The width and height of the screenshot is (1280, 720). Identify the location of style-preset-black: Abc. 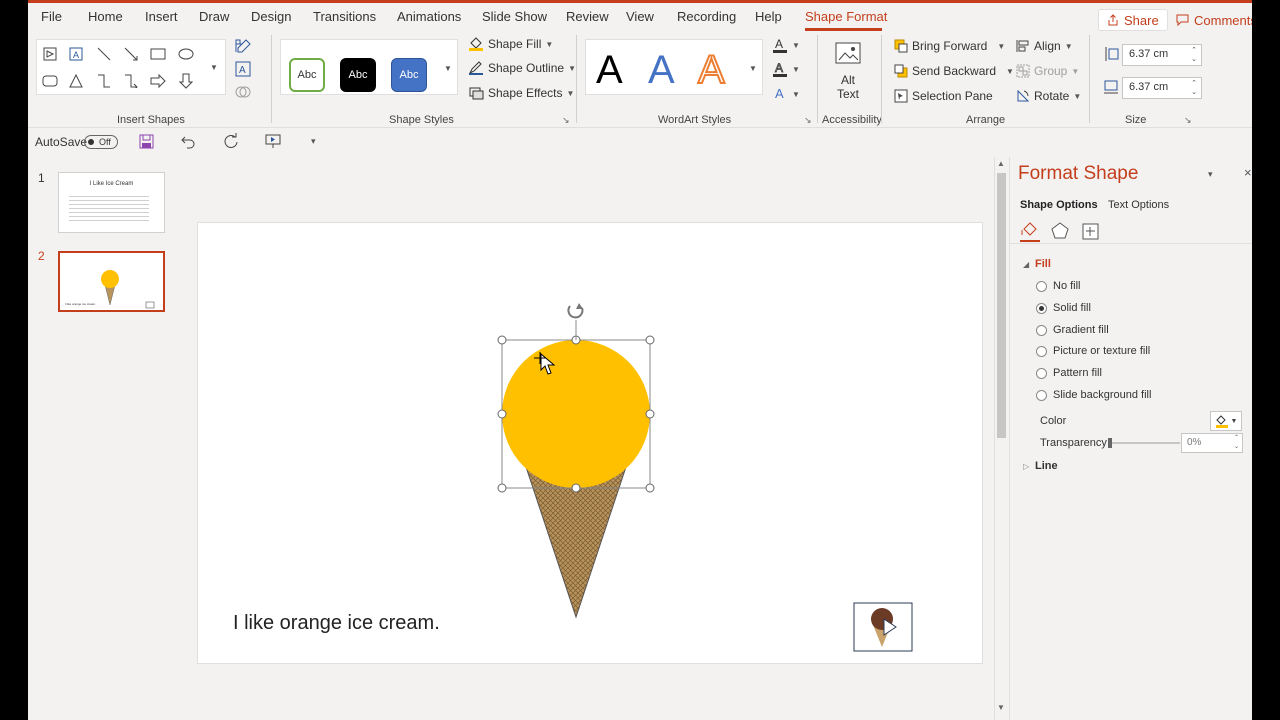
(358, 75).